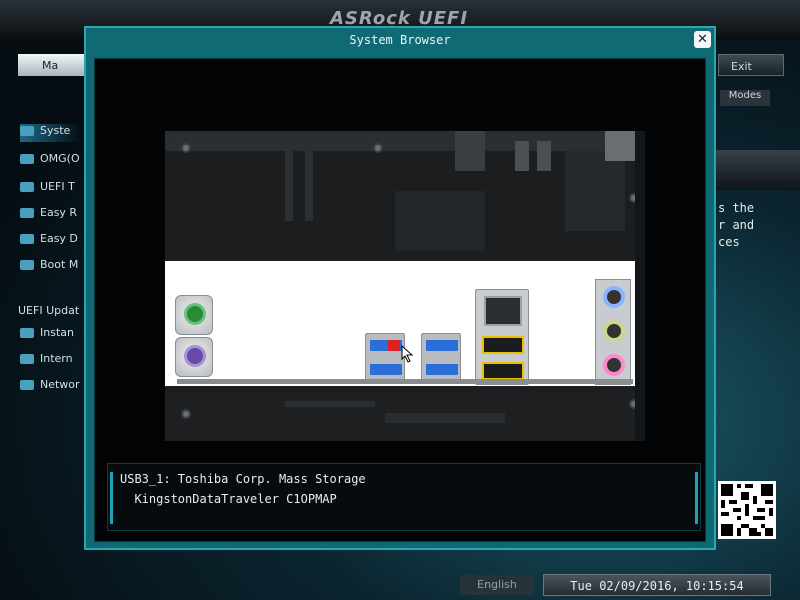 Image resolution: width=800 pixels, height=600 pixels. What do you see at coordinates (27, 131) in the screenshot?
I see `system-icon` at bounding box center [27, 131].